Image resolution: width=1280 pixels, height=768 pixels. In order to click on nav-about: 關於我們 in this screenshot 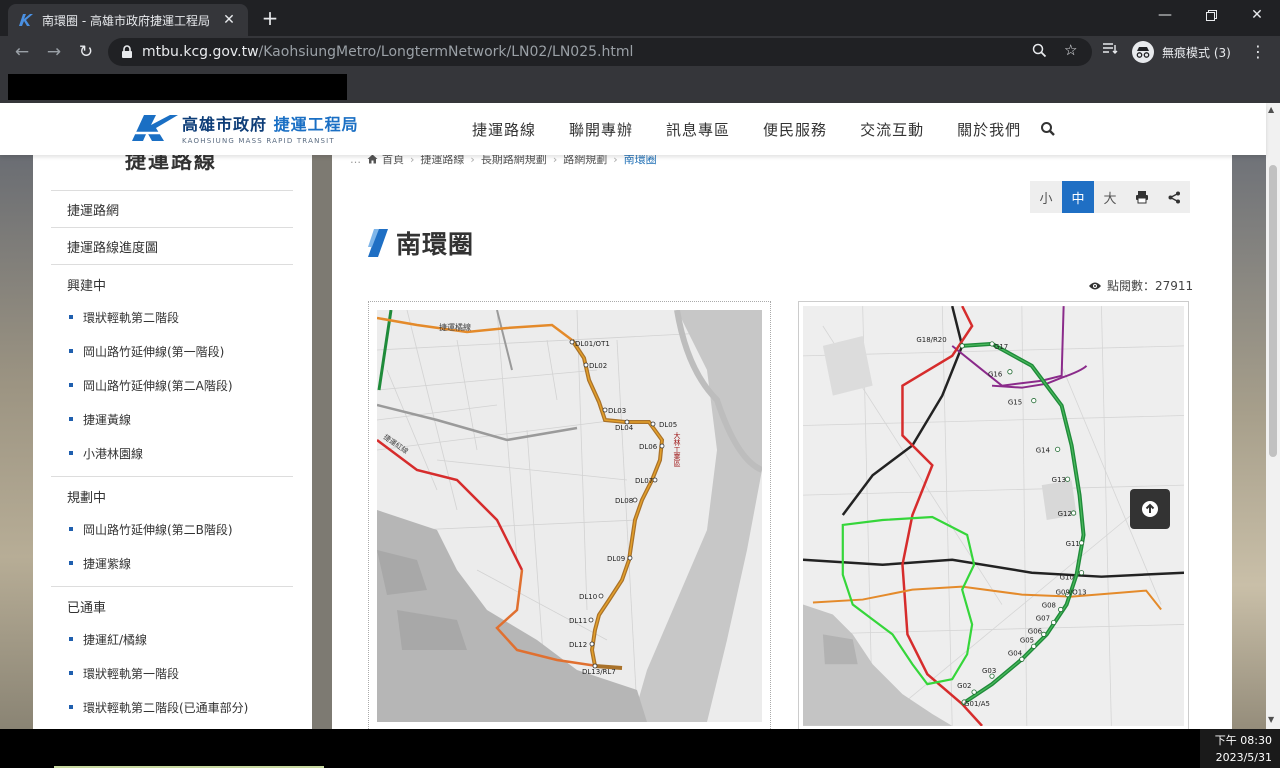, I will do `click(989, 129)`.